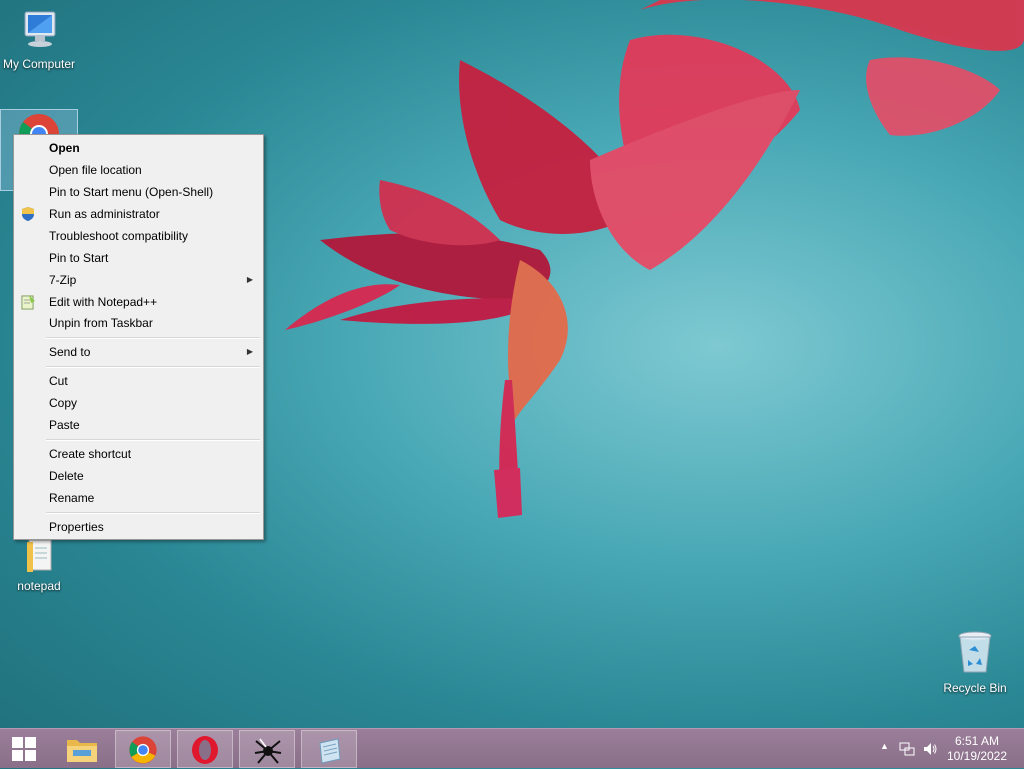 The image size is (1024, 769). I want to click on clock-time: 6:51 AM, so click(977, 741).